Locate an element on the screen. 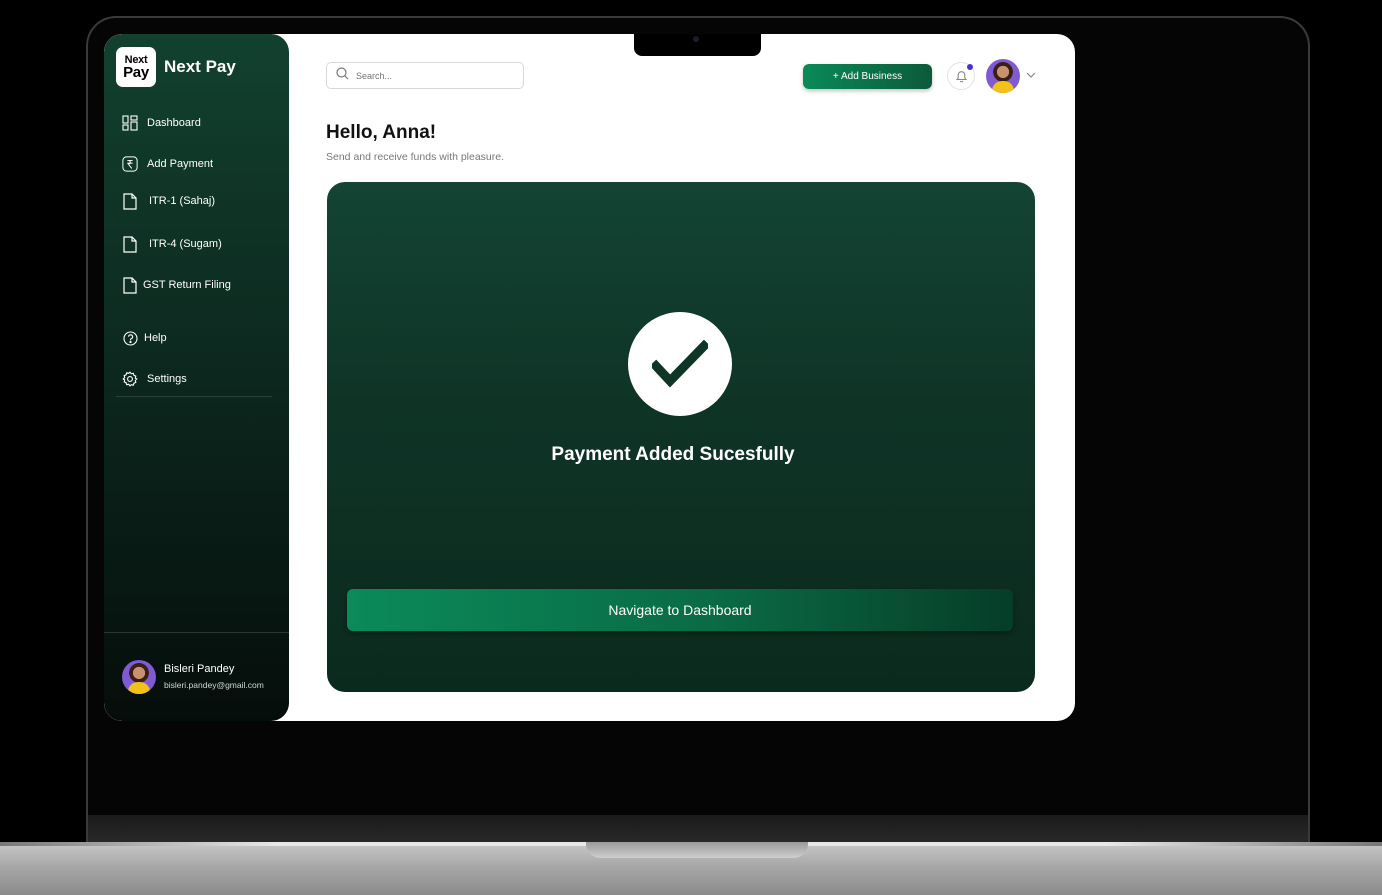 The image size is (1382, 895). search-icon is located at coordinates (342, 75).